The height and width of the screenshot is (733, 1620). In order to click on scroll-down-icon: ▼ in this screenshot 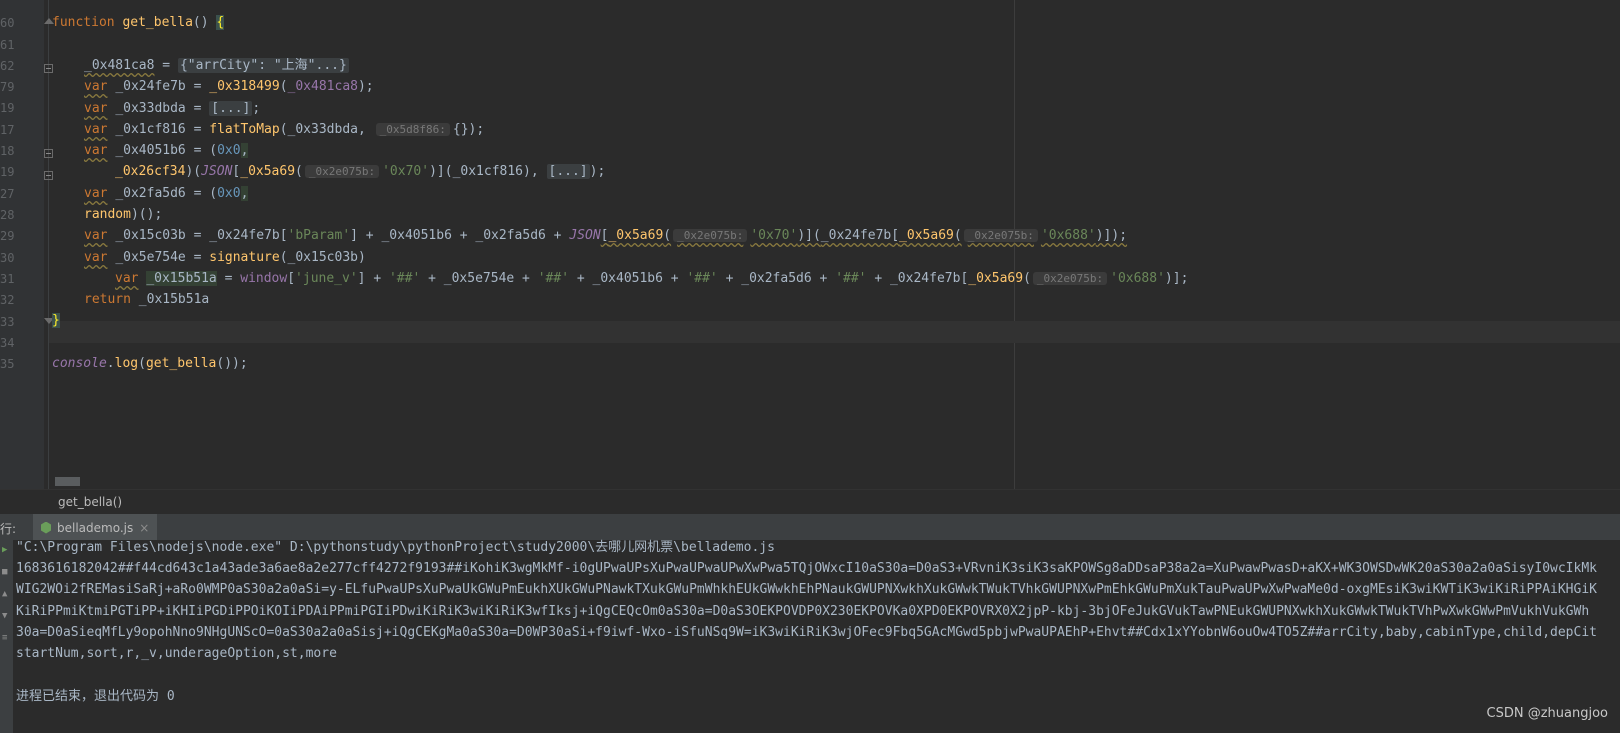, I will do `click(6, 616)`.